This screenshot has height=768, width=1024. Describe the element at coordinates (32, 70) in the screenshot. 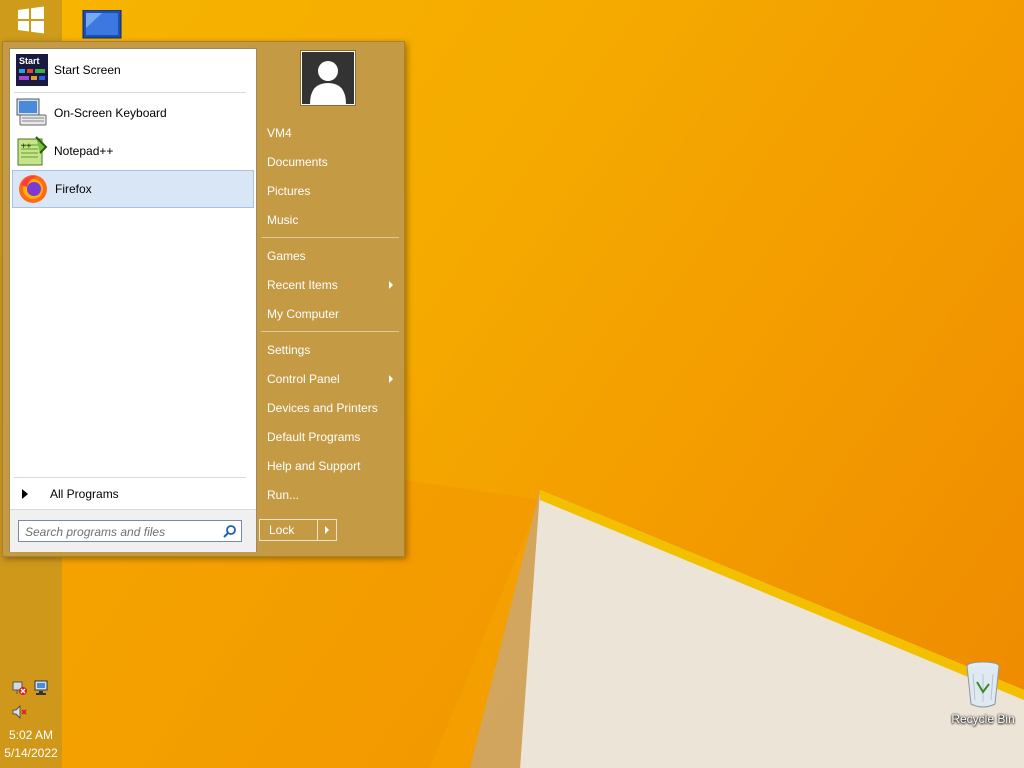

I see `start-screen-icon: Start` at that location.